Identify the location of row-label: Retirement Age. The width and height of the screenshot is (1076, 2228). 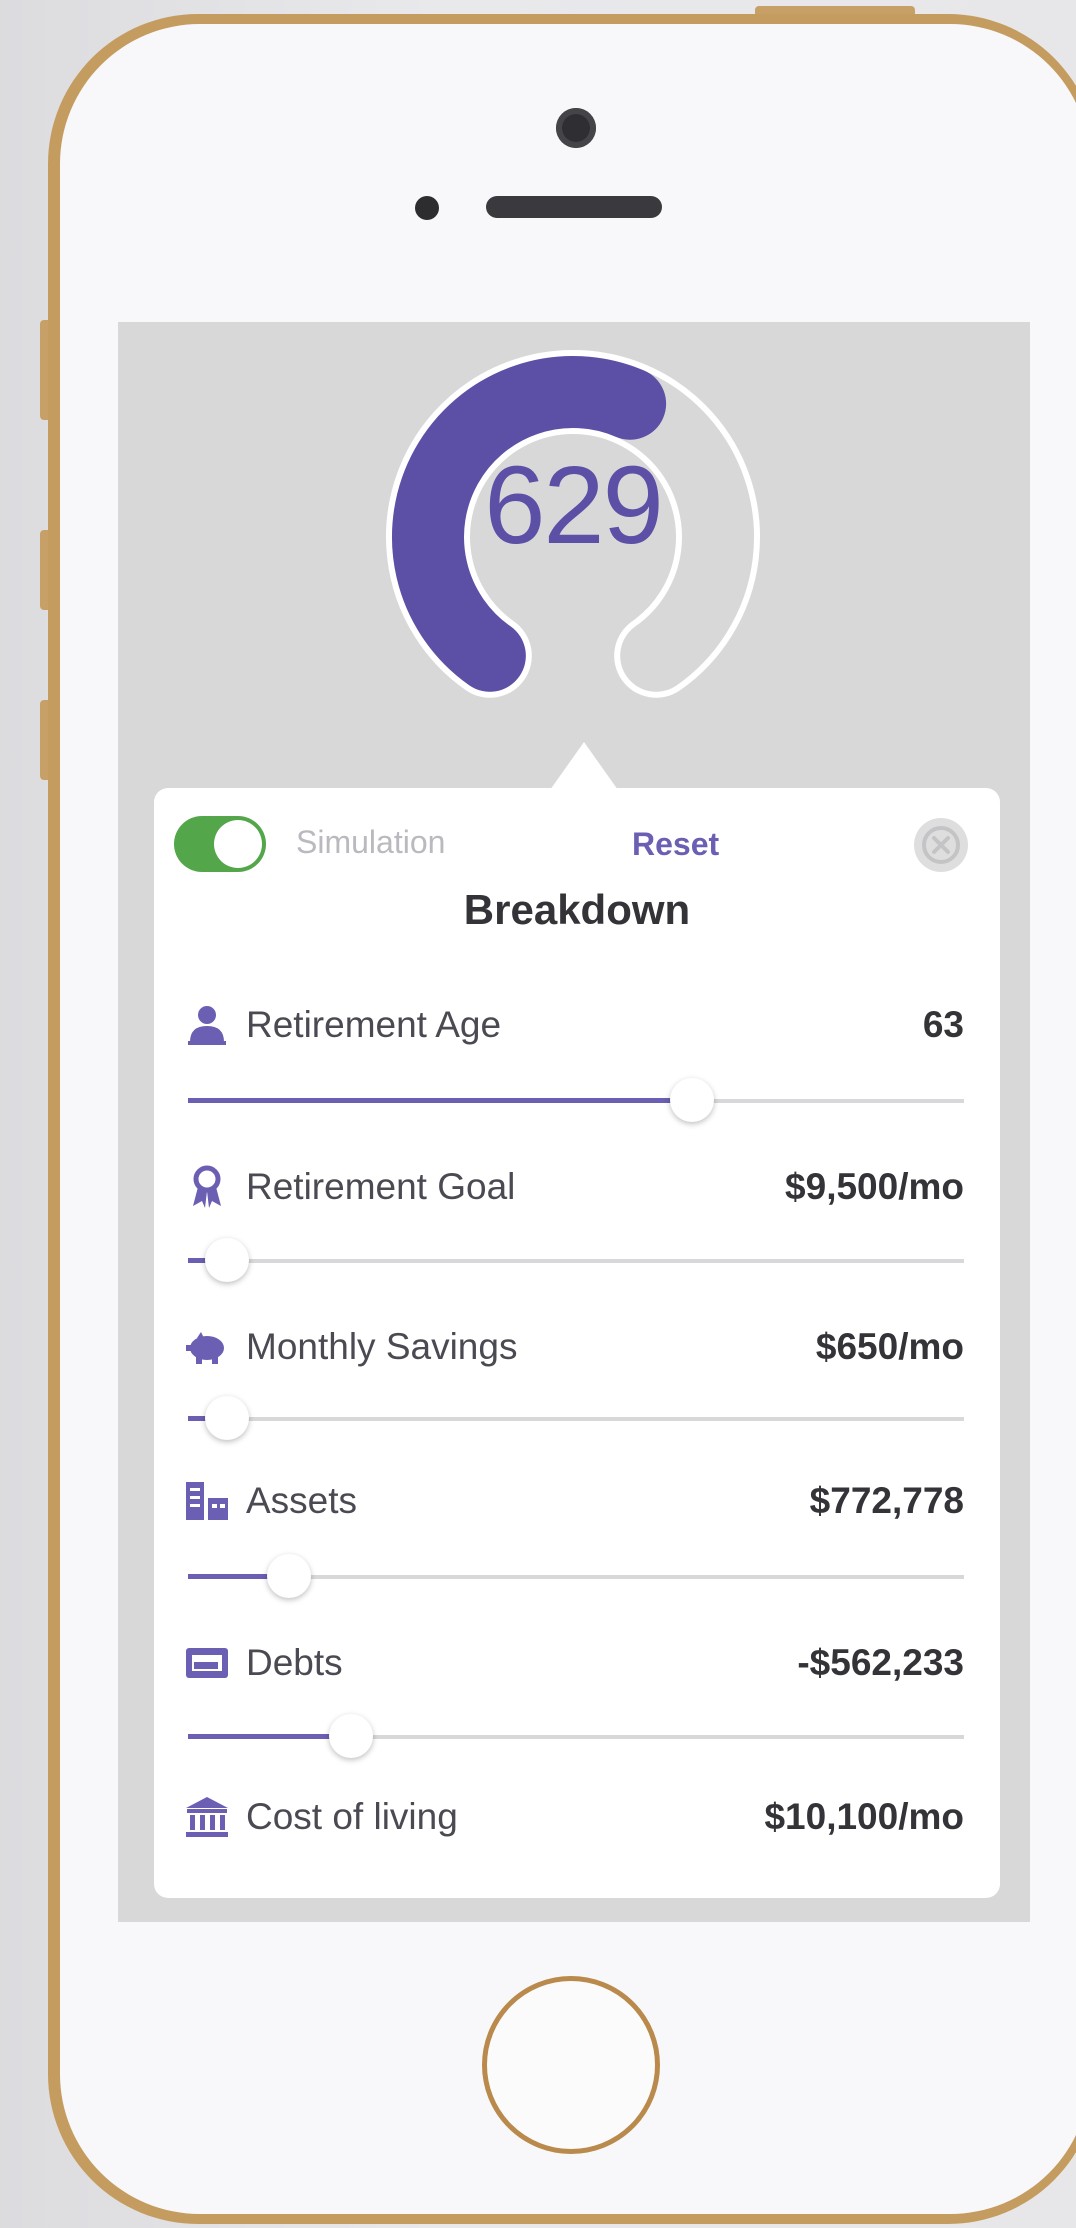
(374, 1024).